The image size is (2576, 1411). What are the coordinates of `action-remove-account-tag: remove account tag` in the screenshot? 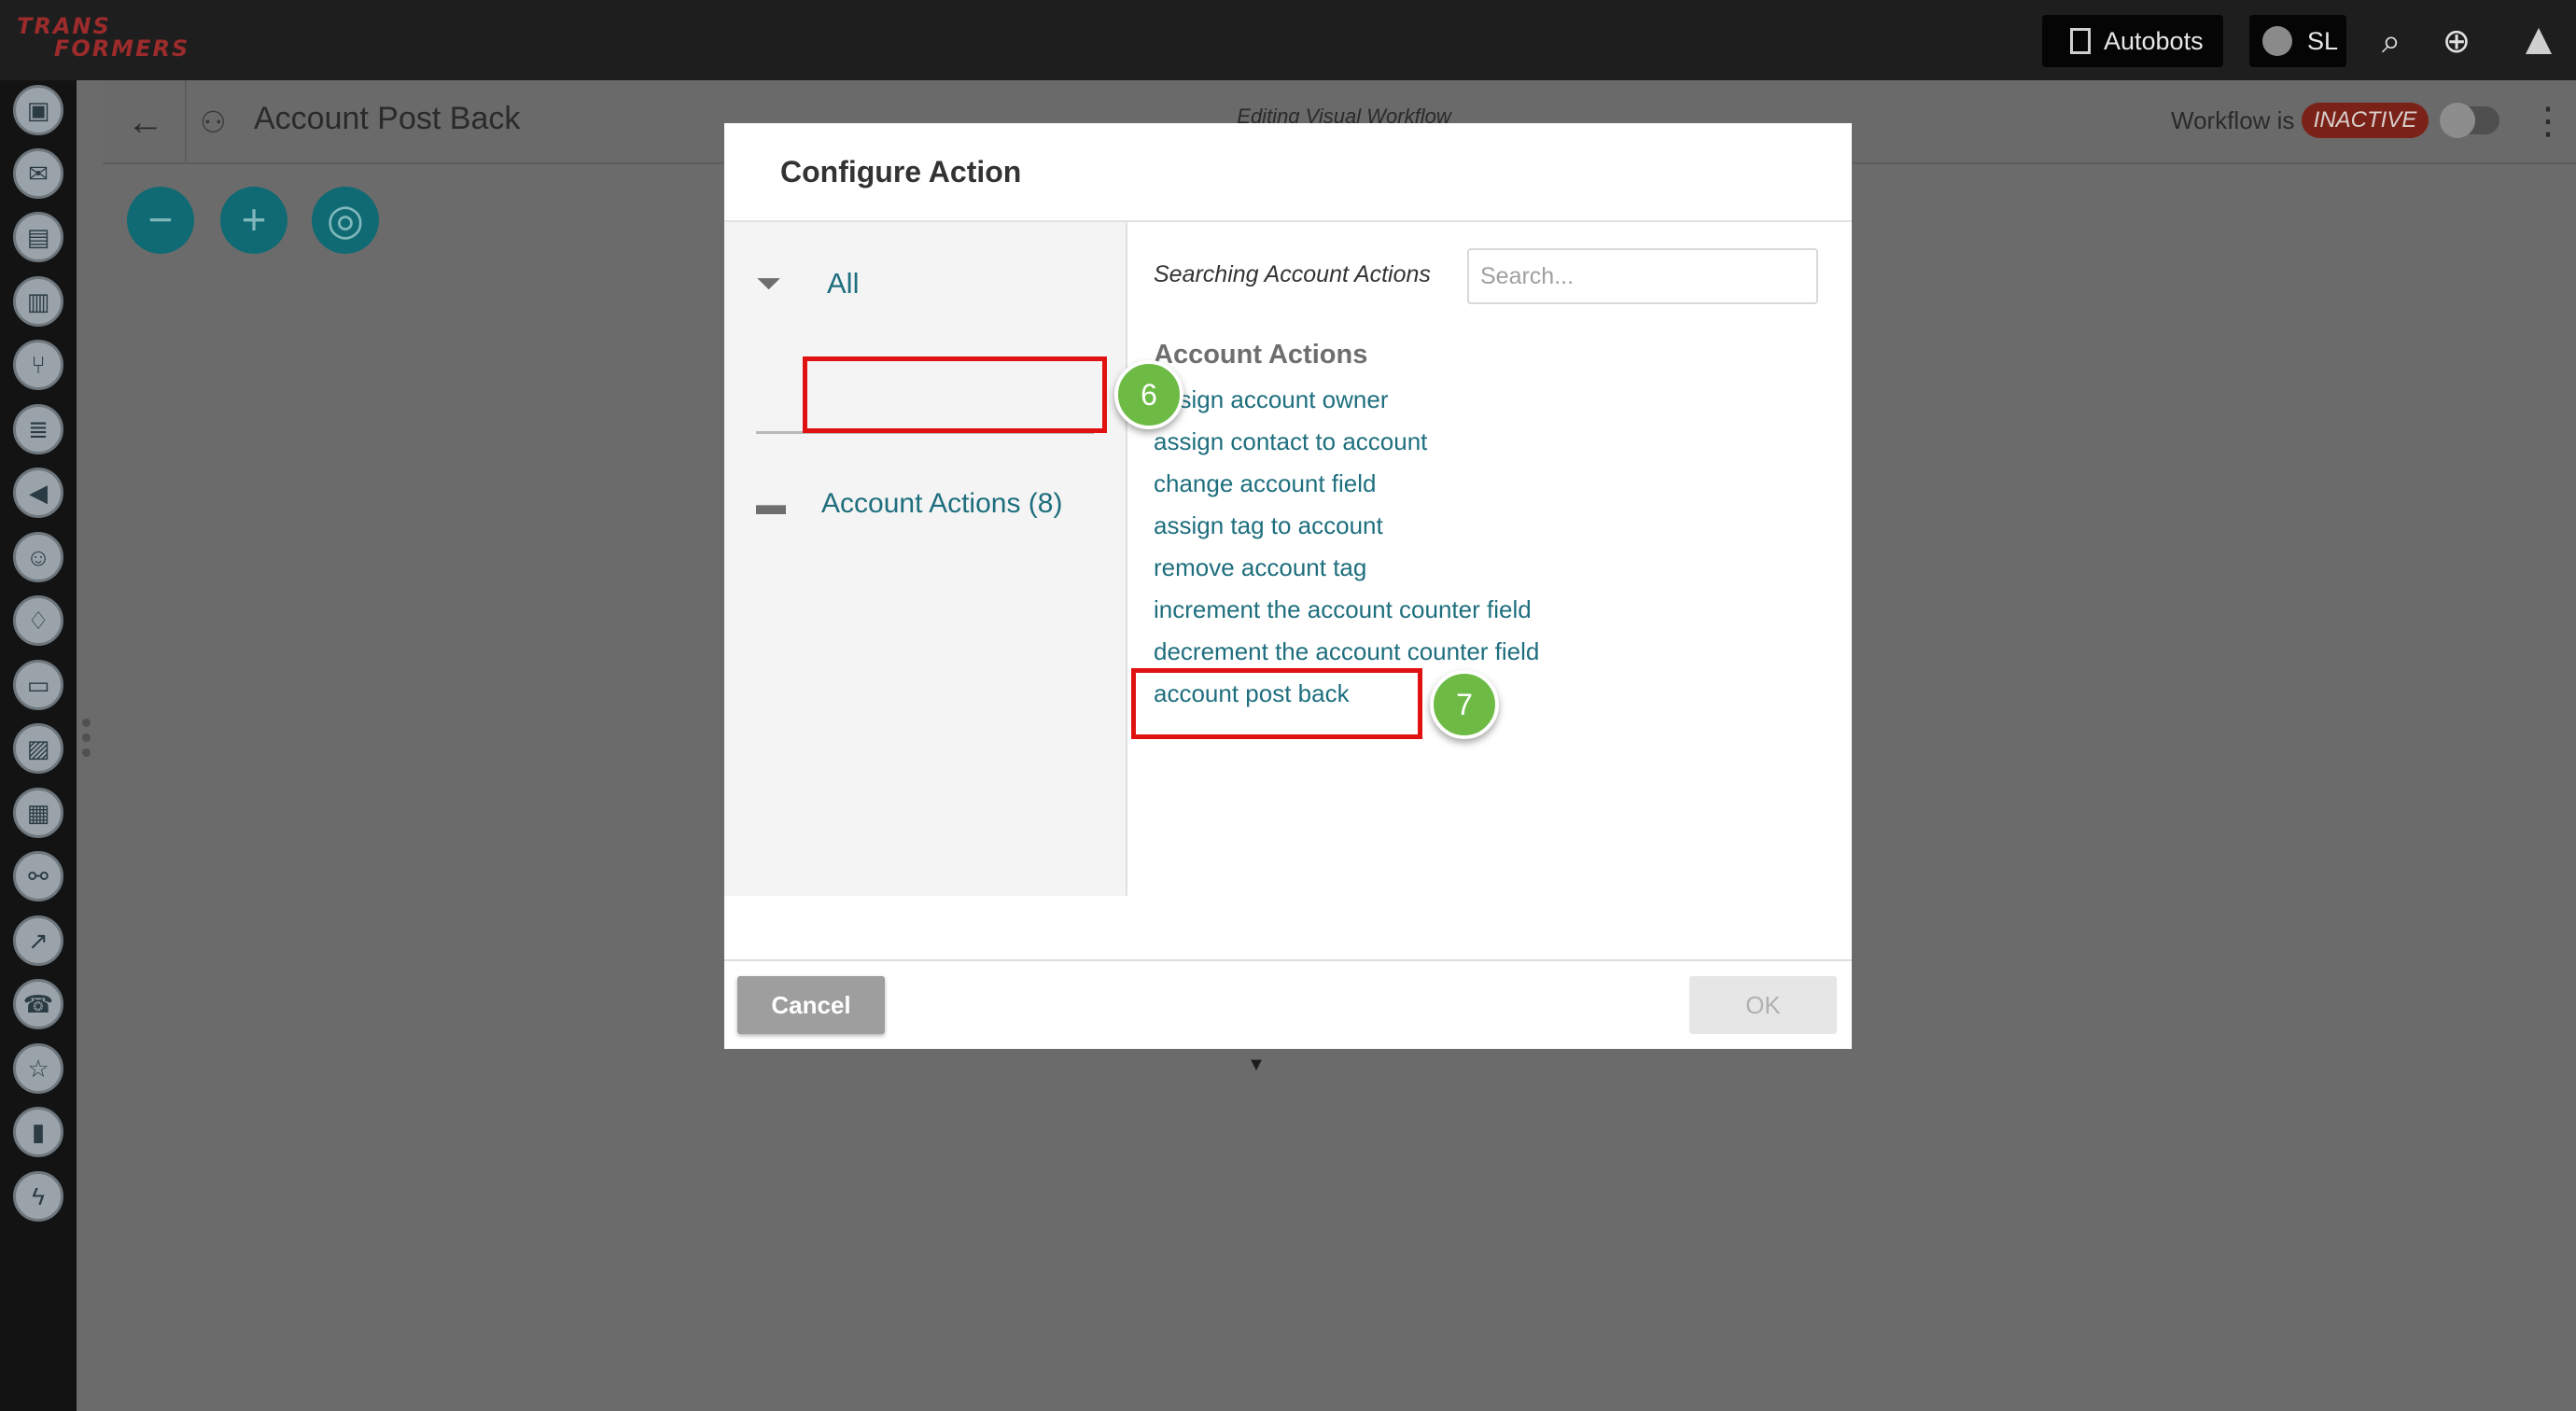 It's located at (1387, 572).